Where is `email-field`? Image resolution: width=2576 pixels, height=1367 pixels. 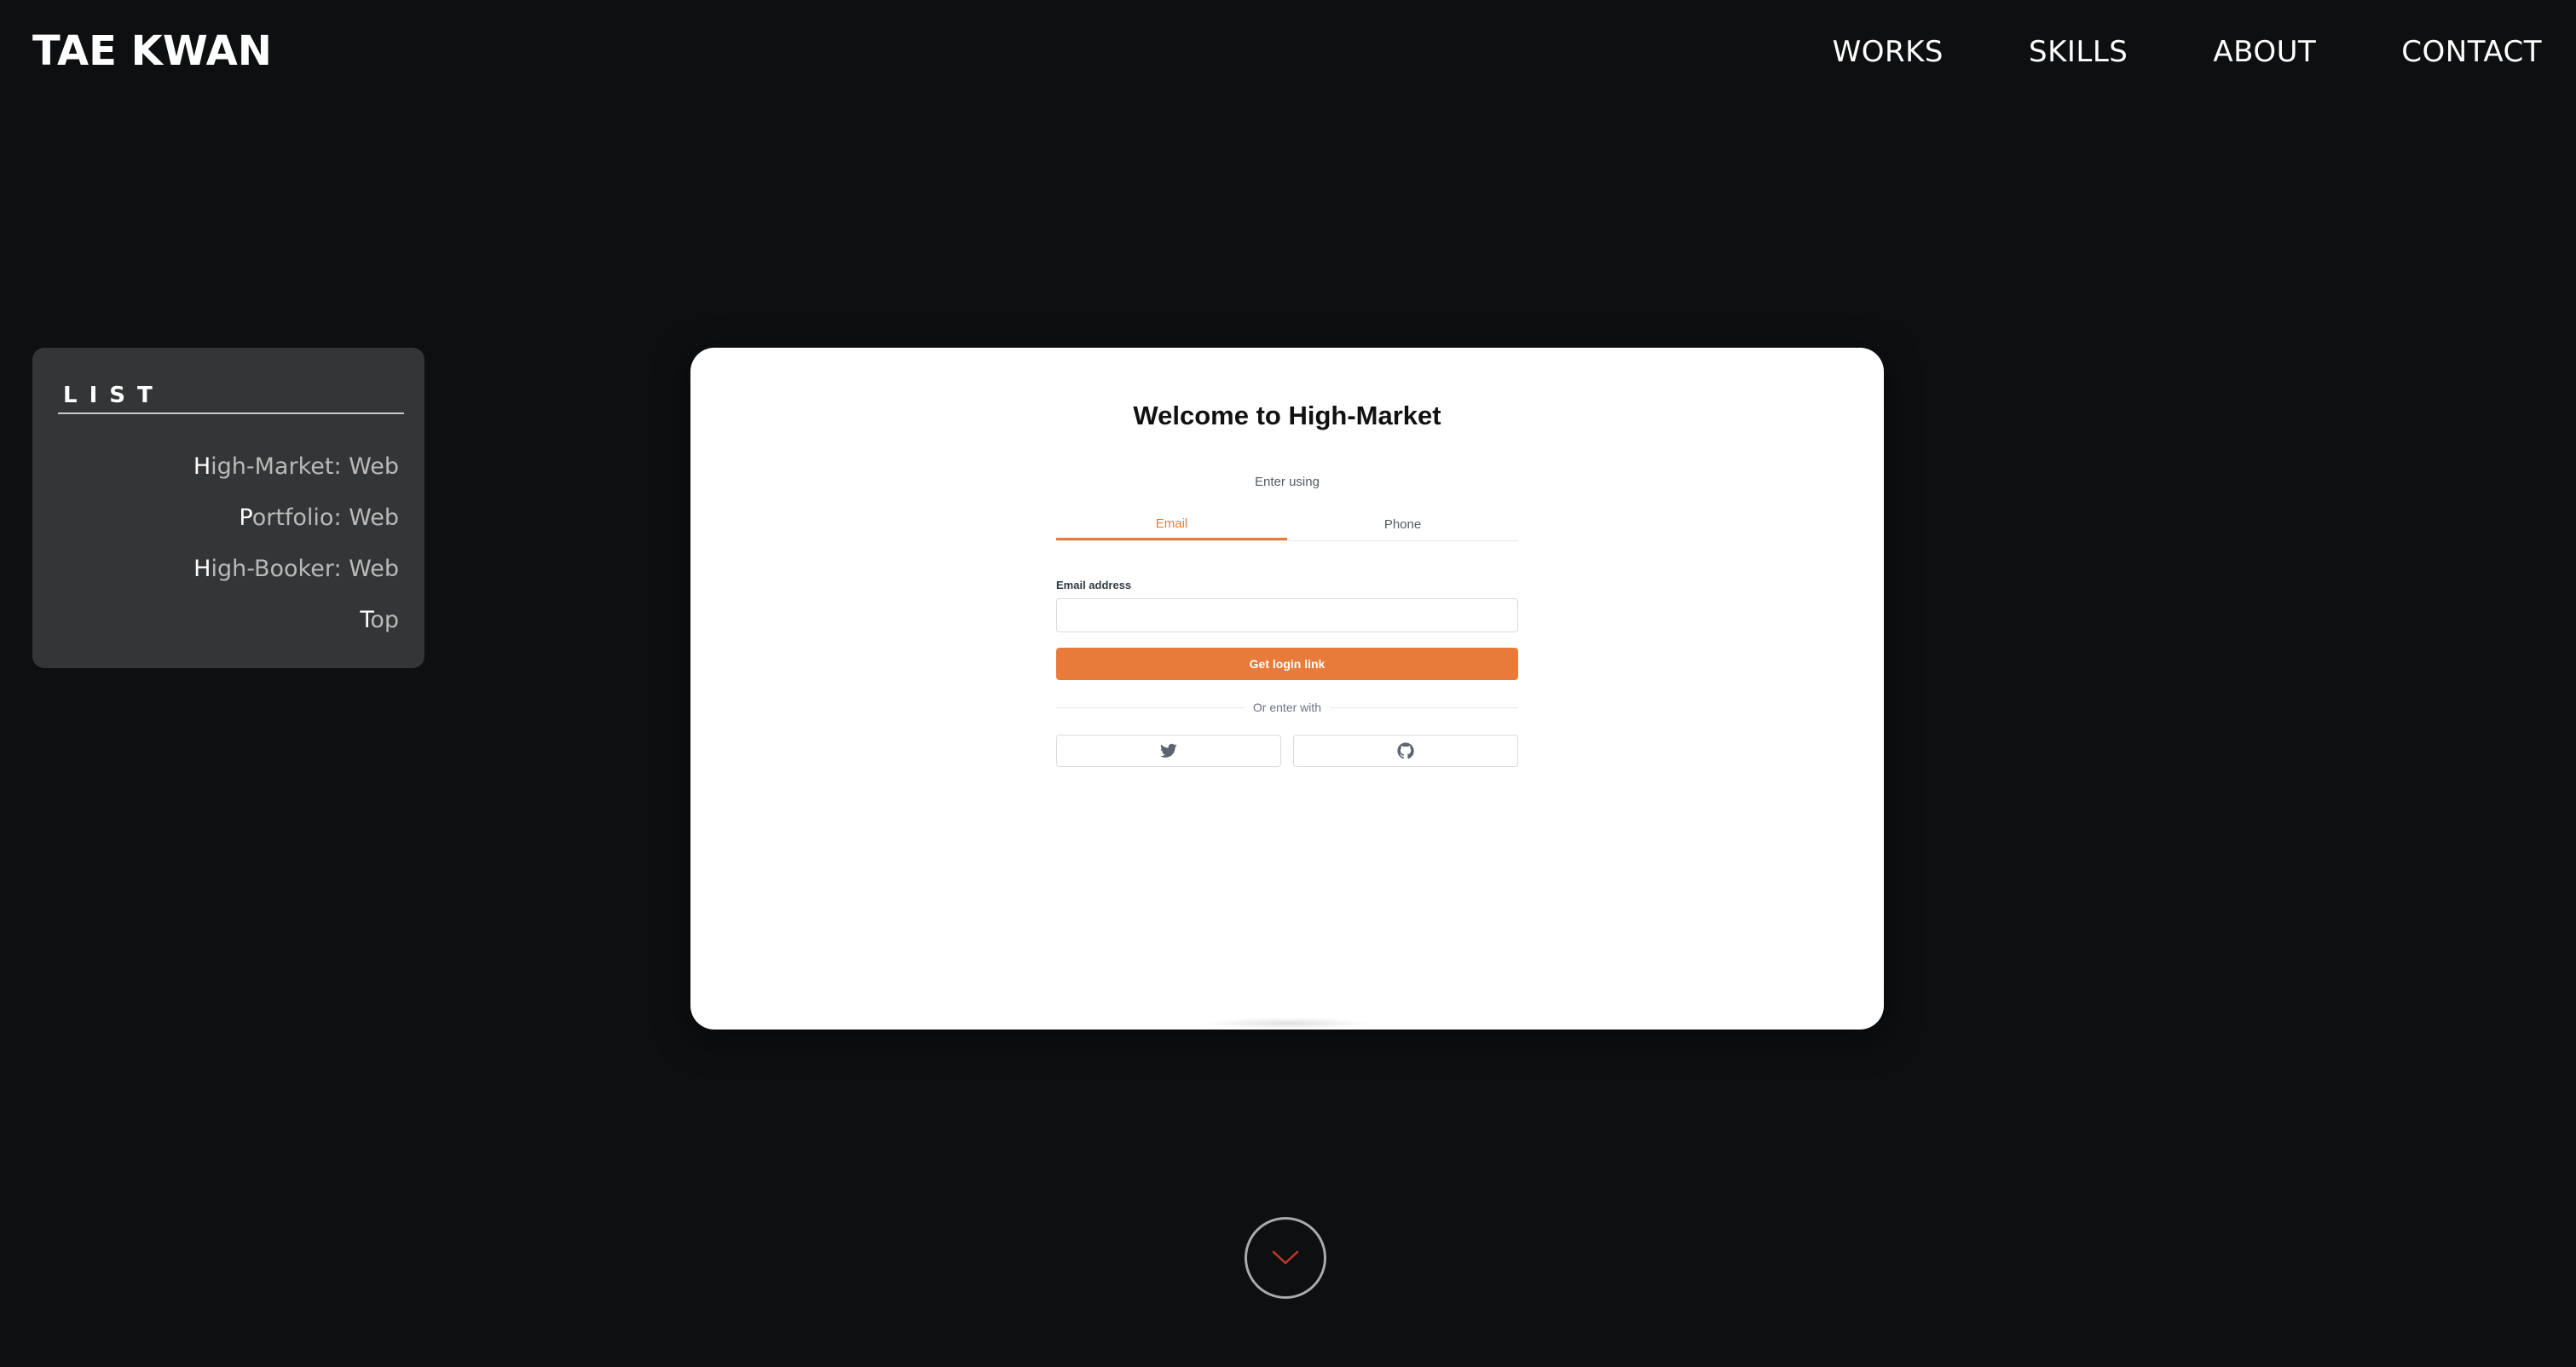
email-field is located at coordinates (1287, 615).